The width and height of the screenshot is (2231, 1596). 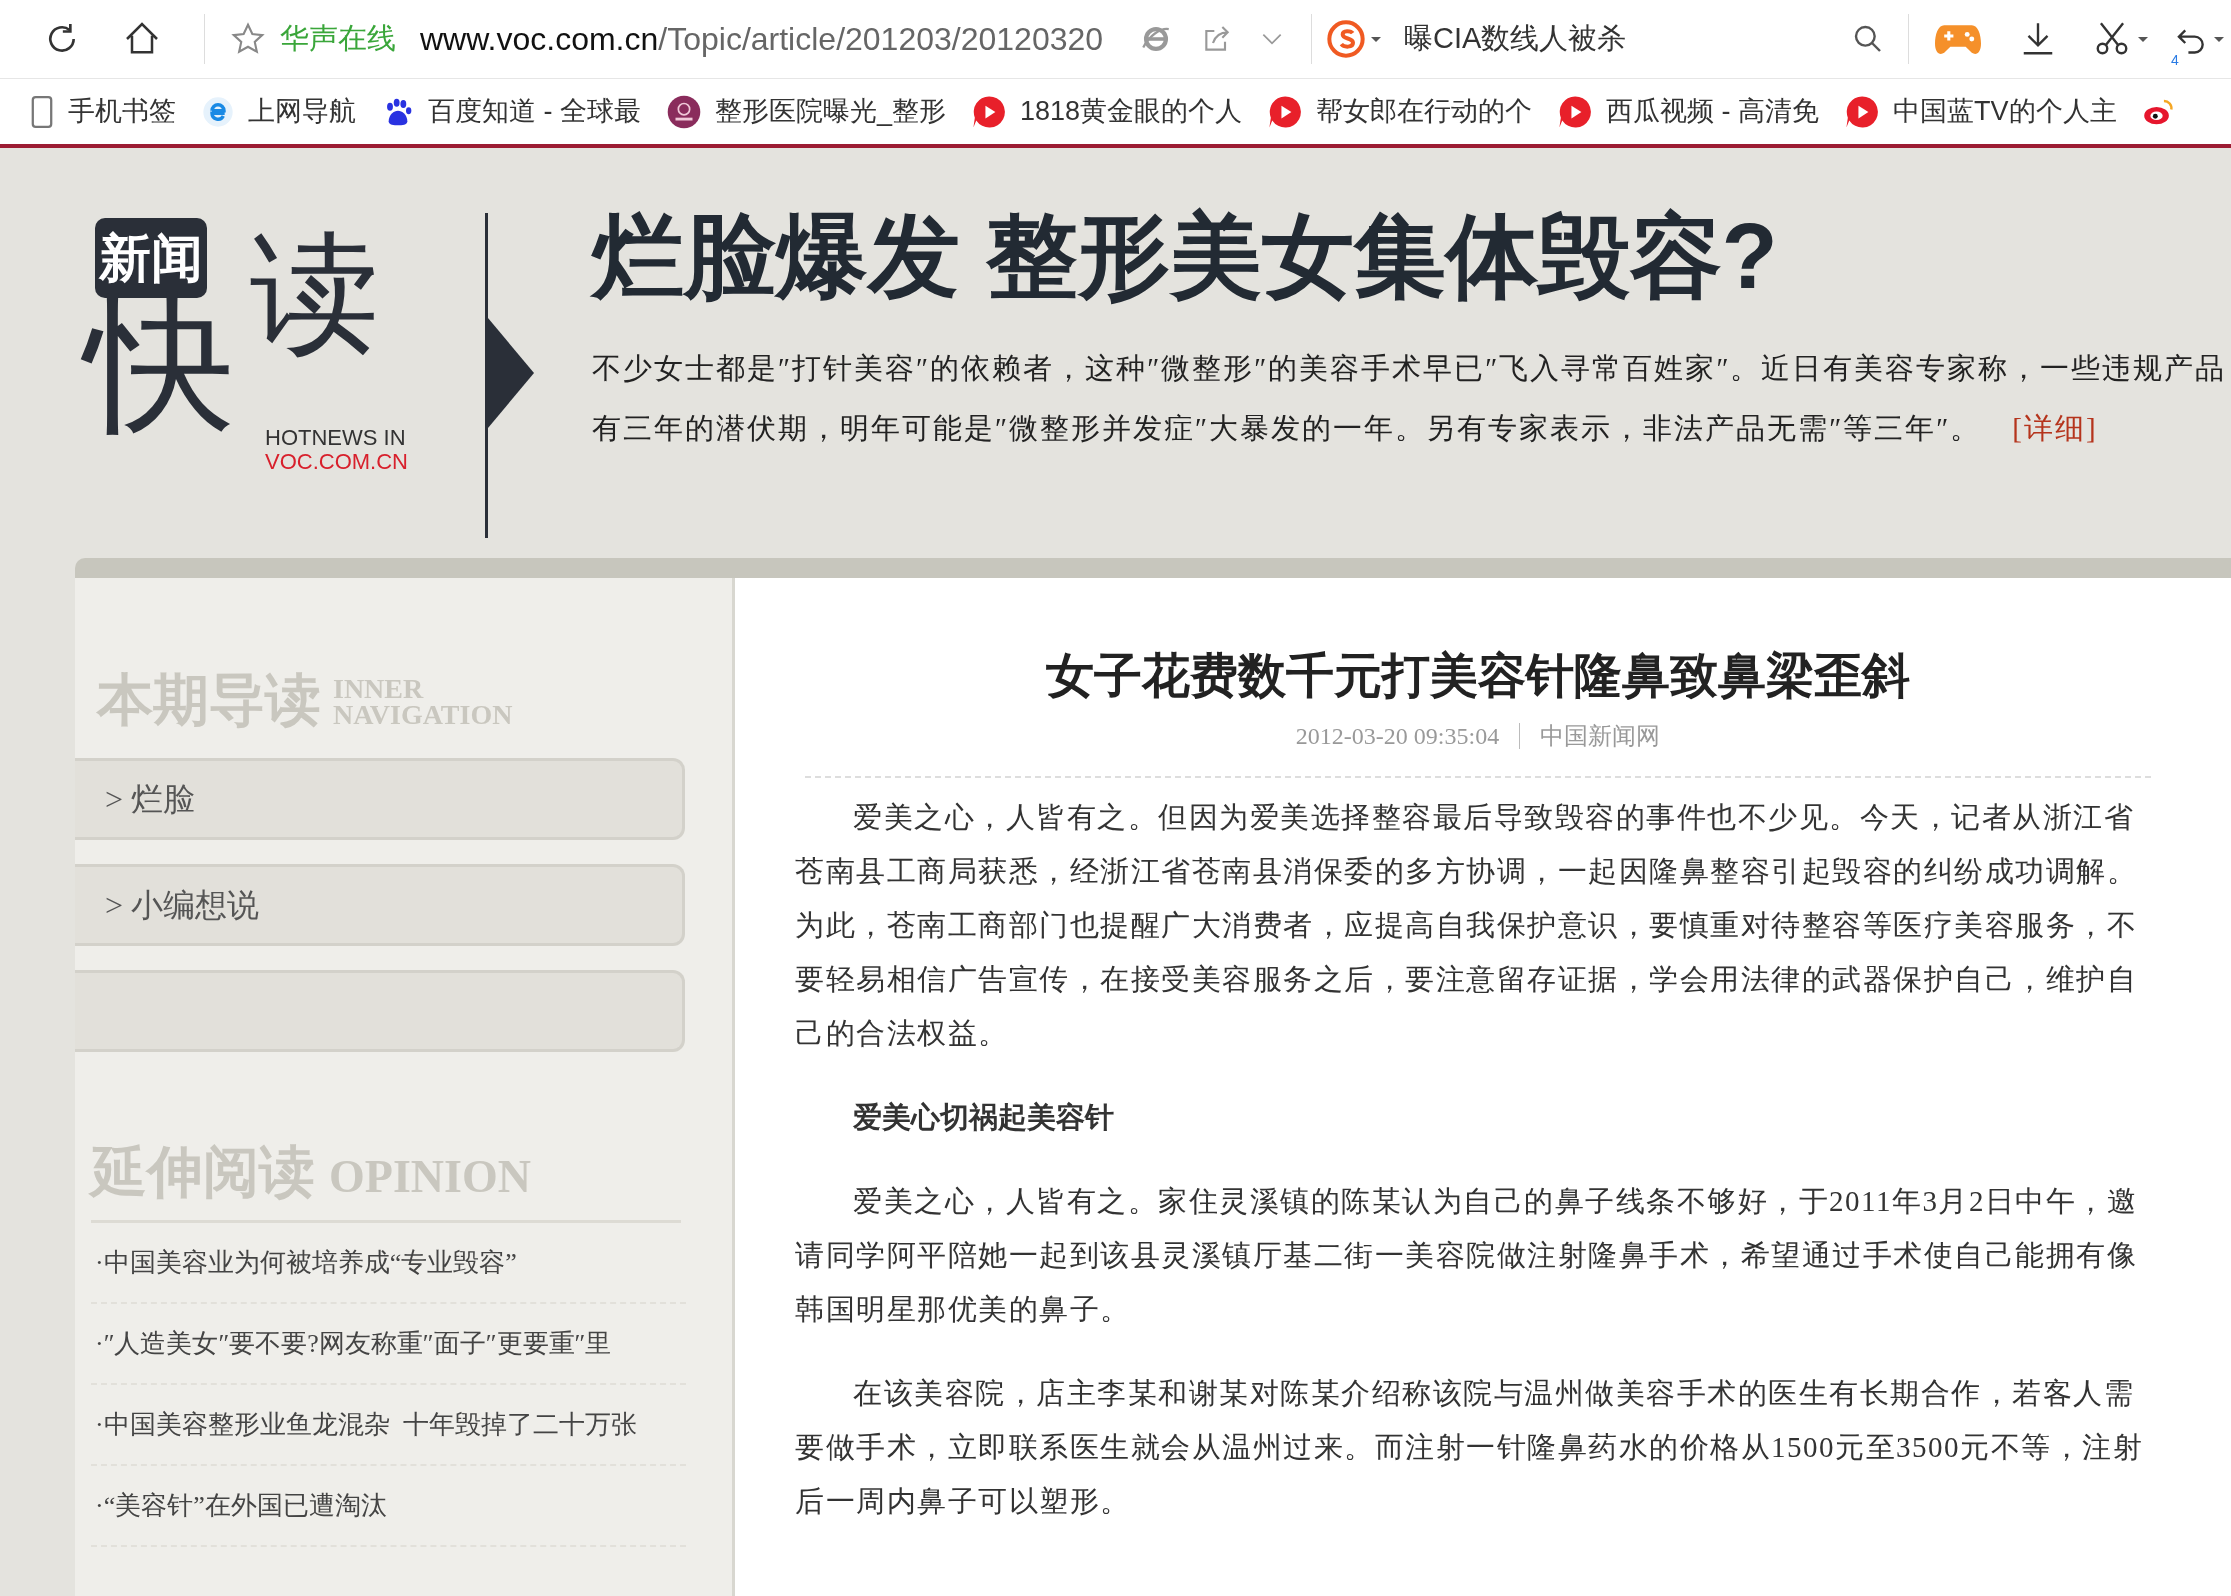 What do you see at coordinates (983, 1117) in the screenshot?
I see `subheading: 爱美心切祸起美容针` at bounding box center [983, 1117].